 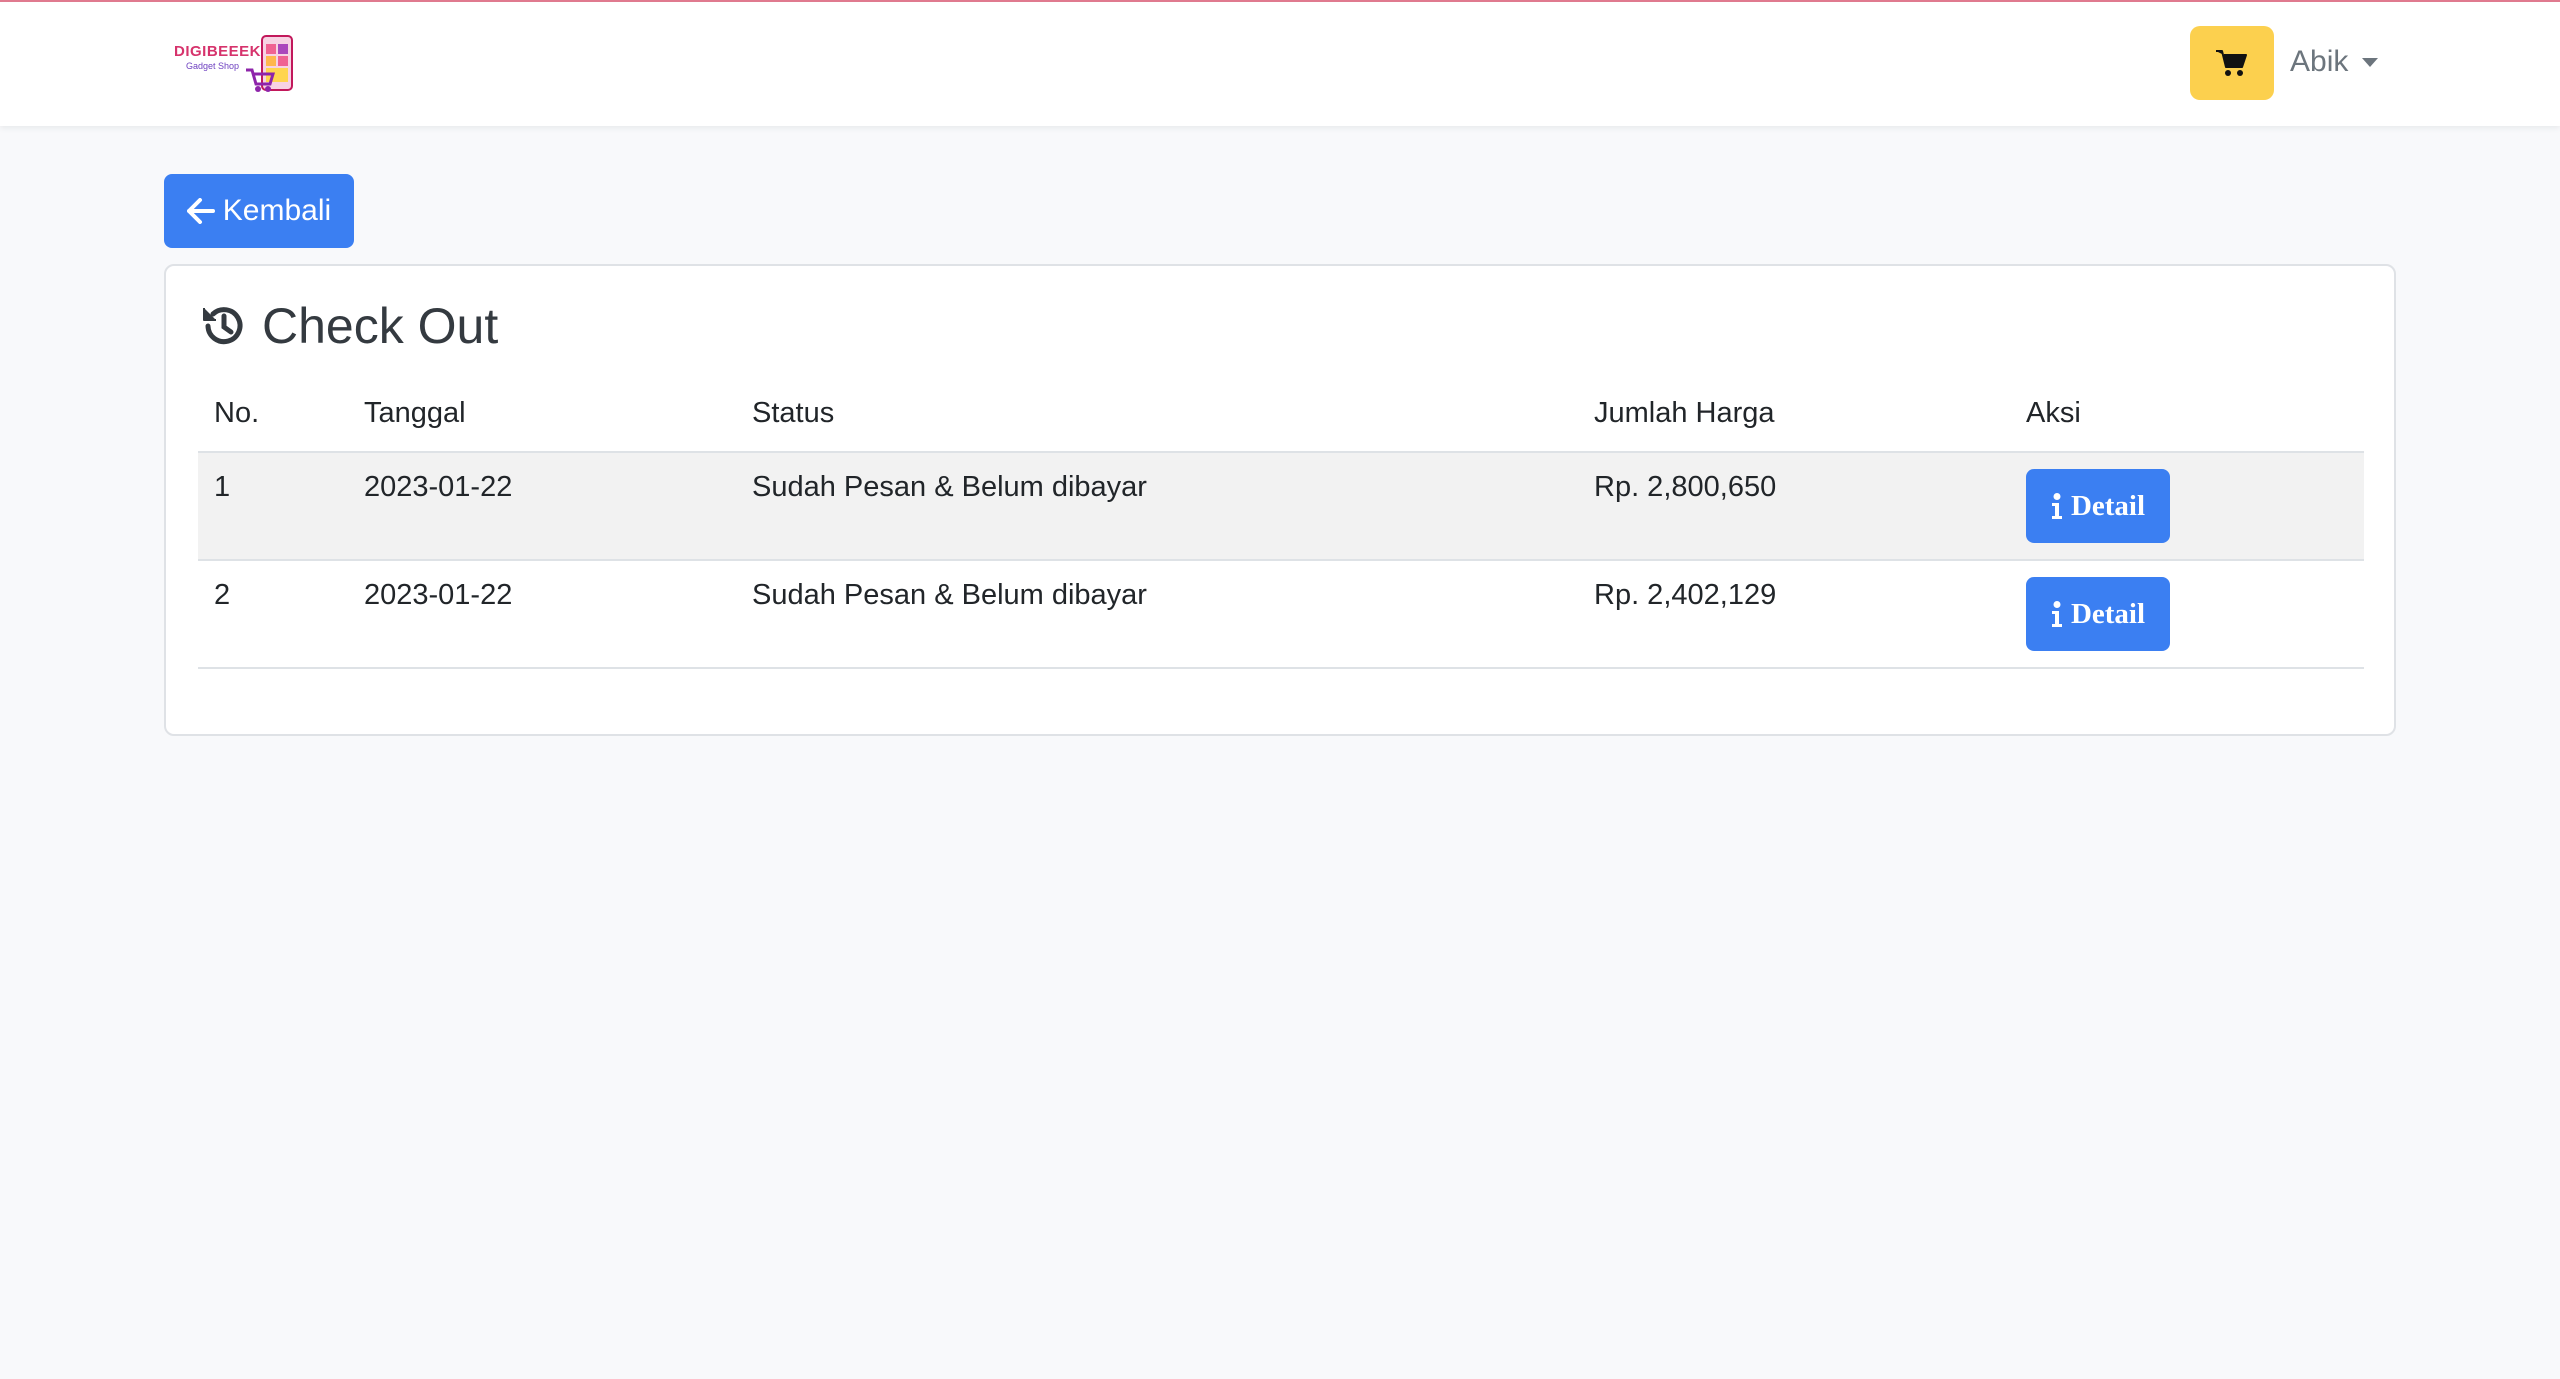 What do you see at coordinates (273, 614) in the screenshot?
I see `cell-no: 2` at bounding box center [273, 614].